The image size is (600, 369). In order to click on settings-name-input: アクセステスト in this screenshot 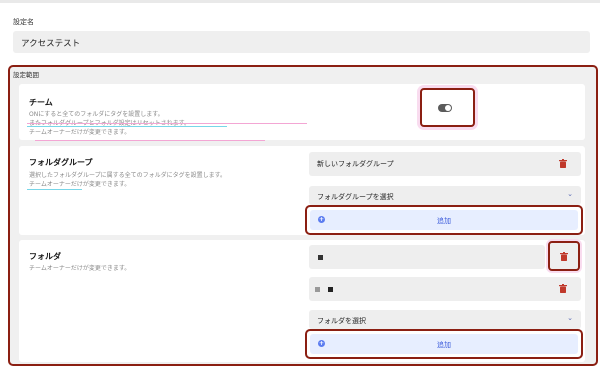, I will do `click(301, 42)`.